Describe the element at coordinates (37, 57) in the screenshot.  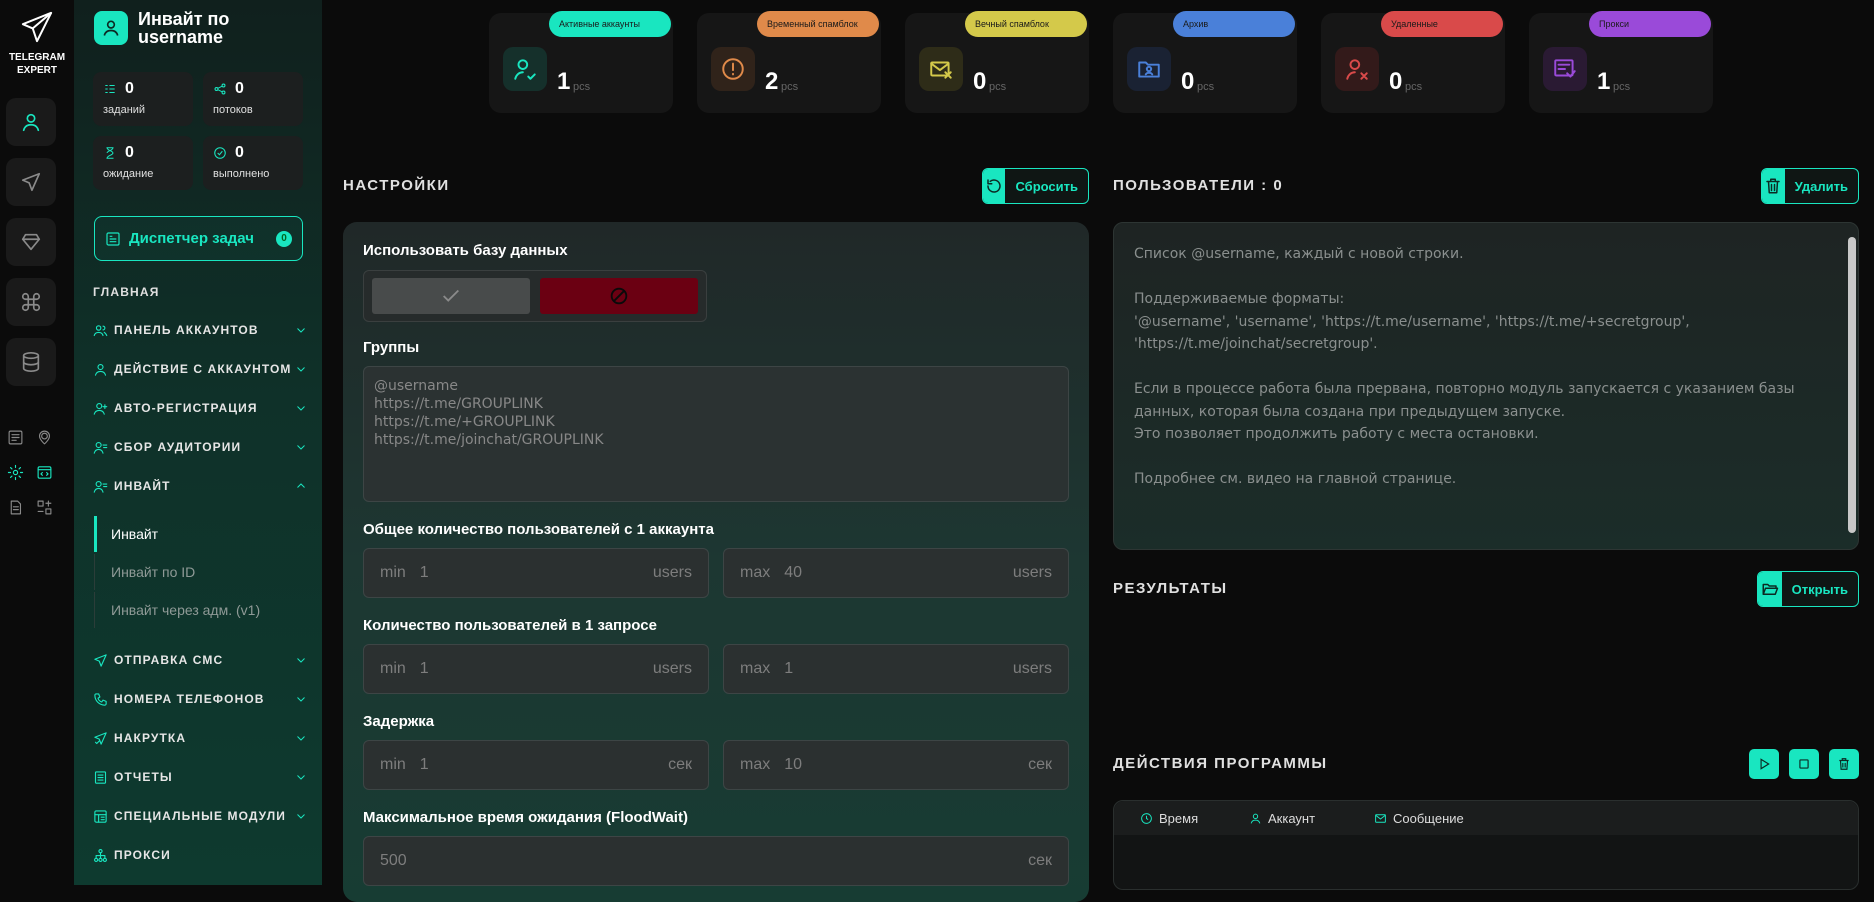
I see `logo-line1: TELEGRAM` at that location.